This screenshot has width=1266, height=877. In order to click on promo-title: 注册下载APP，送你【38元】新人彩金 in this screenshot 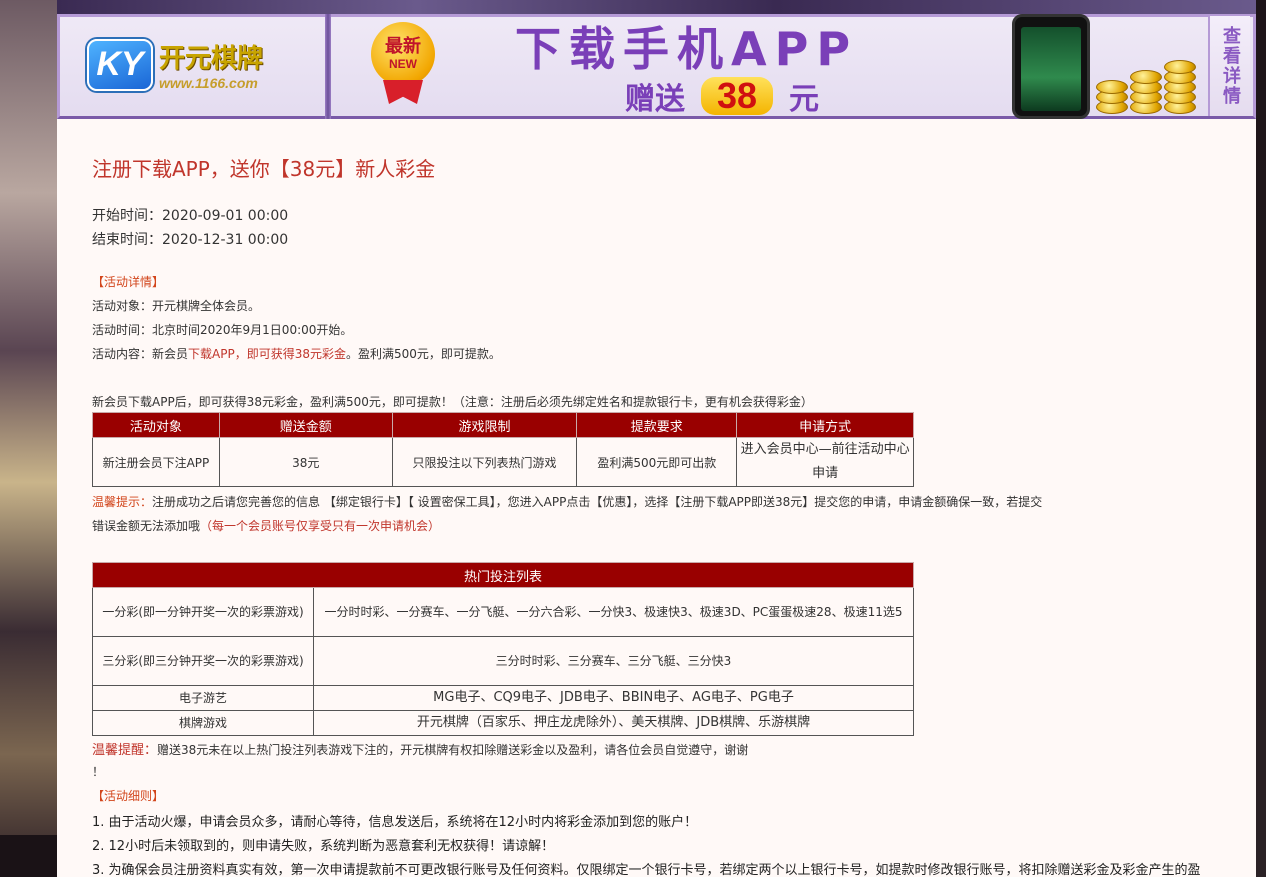, I will do `click(264, 169)`.